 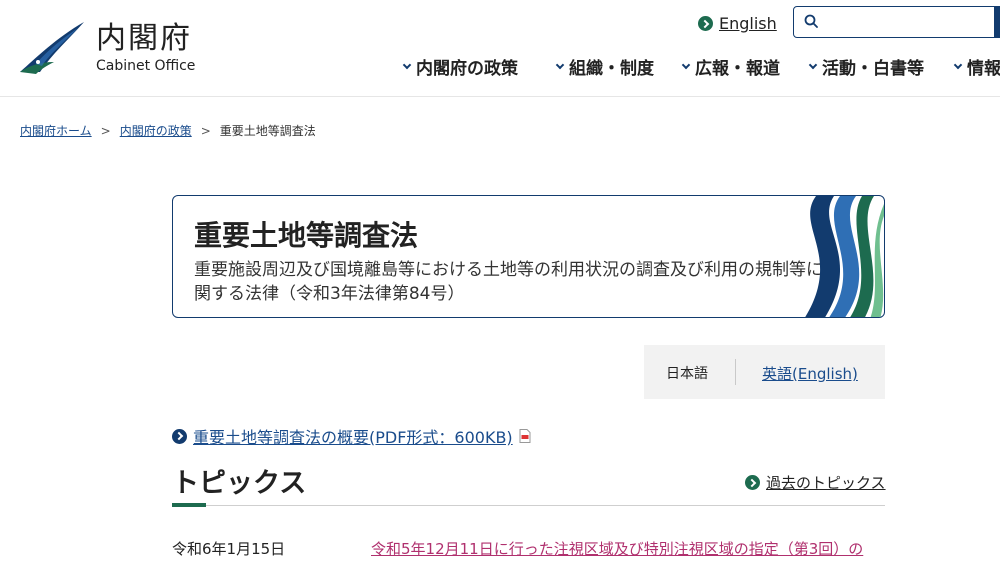 I want to click on language-switcher: 日本語 英語(English), so click(x=764, y=372).